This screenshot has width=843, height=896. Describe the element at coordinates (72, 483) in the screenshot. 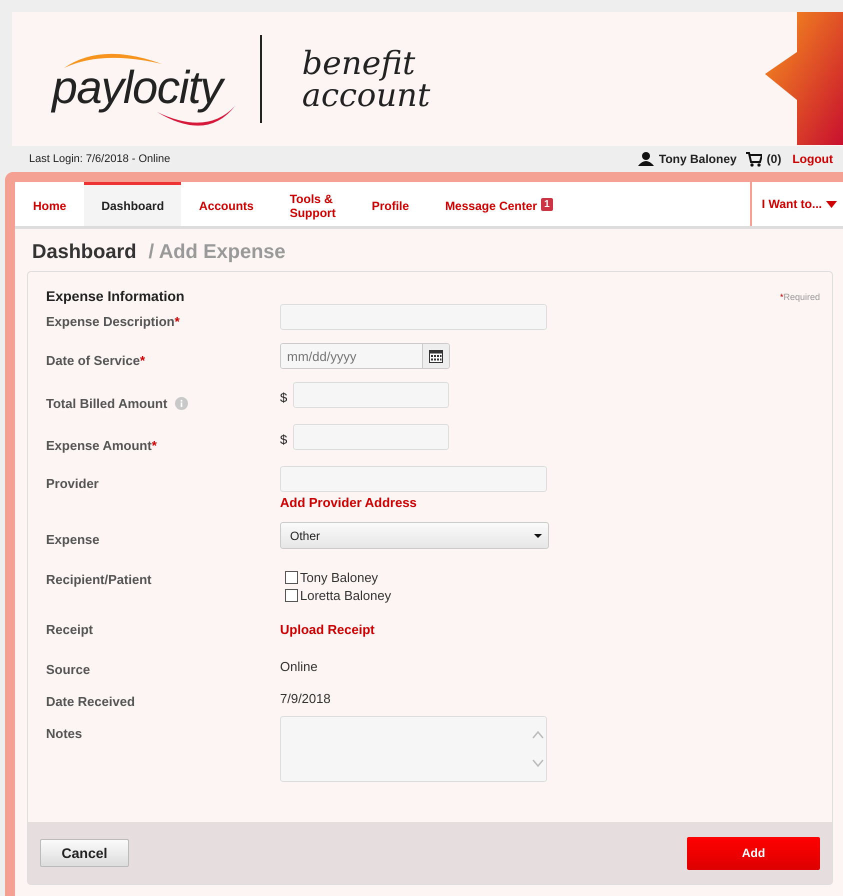

I see `field-label: Provider` at that location.